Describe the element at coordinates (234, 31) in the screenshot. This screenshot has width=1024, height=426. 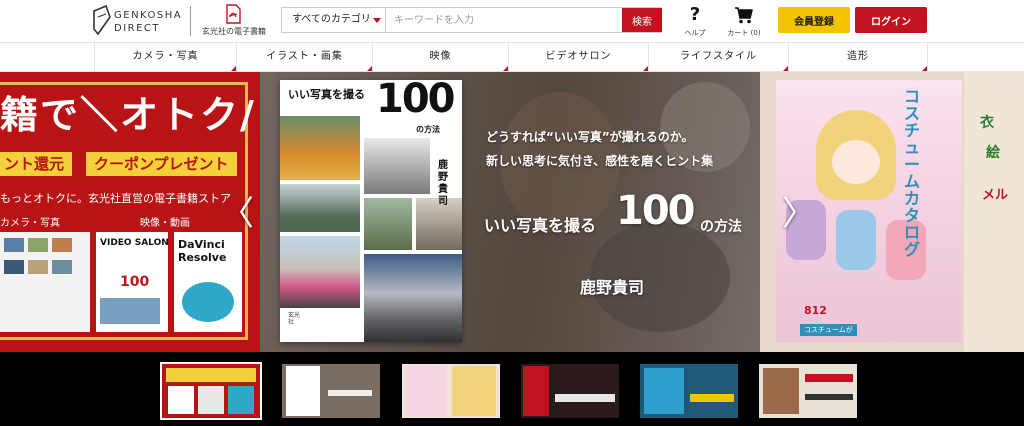
I see `ebook-label: 玄光社の電子書籍` at that location.